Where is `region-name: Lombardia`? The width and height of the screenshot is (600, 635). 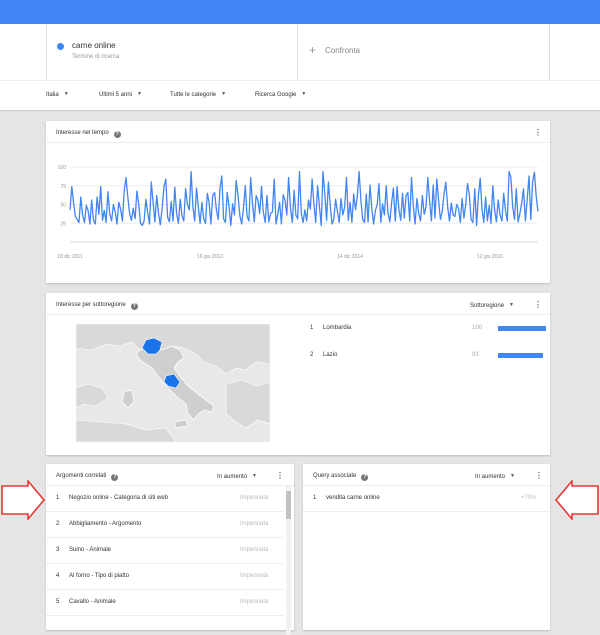 region-name: Lombardia is located at coordinates (337, 328).